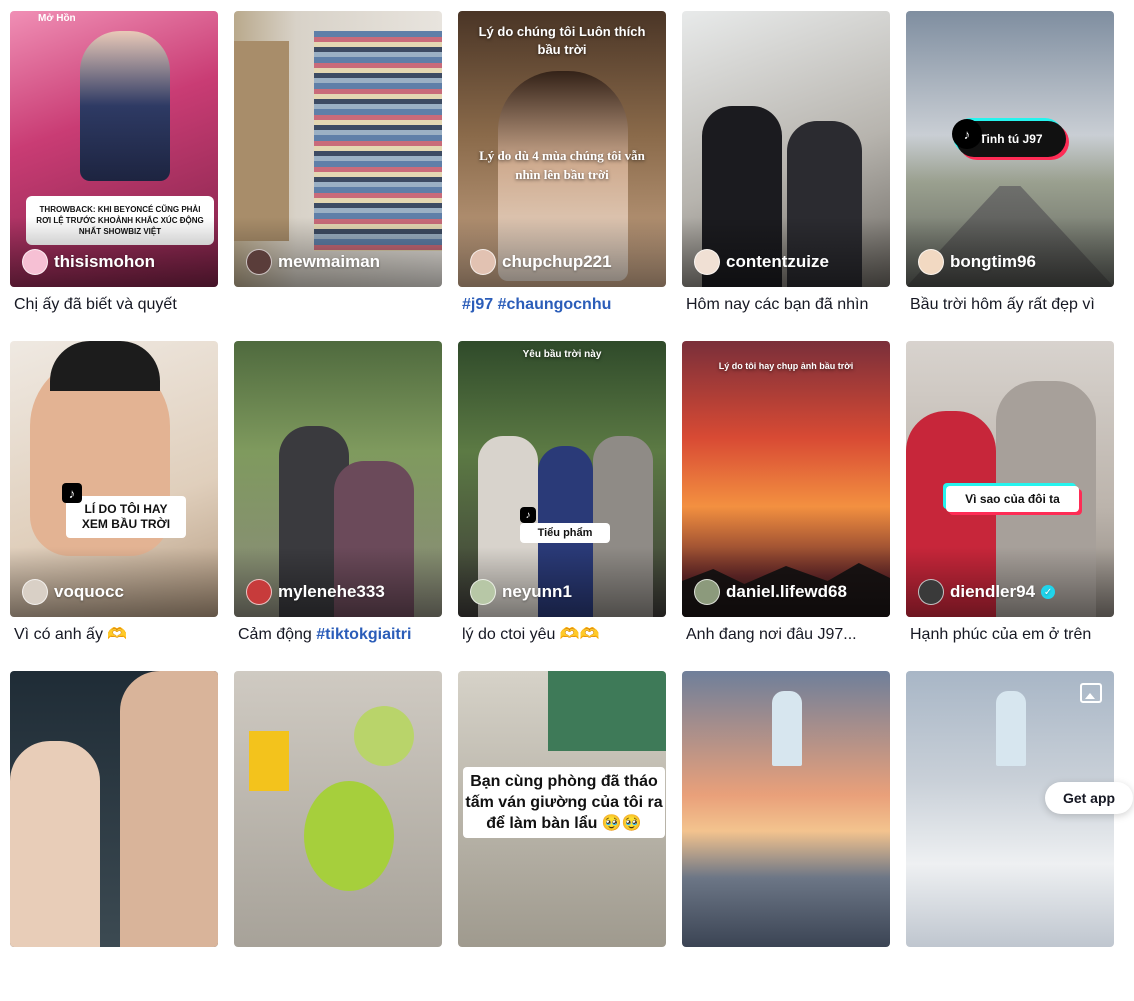 This screenshot has height=1001, width=1134. What do you see at coordinates (562, 354) in the screenshot?
I see `video-overlay-title: Yêu bầu trời này` at bounding box center [562, 354].